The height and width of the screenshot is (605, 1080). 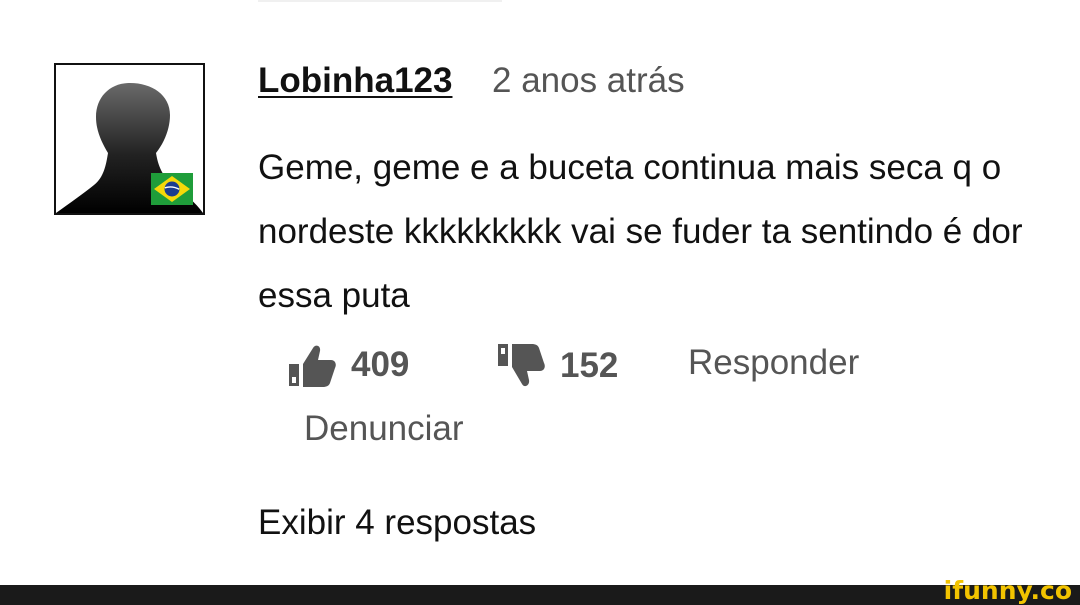 What do you see at coordinates (380, 1) in the screenshot?
I see `top-divider` at bounding box center [380, 1].